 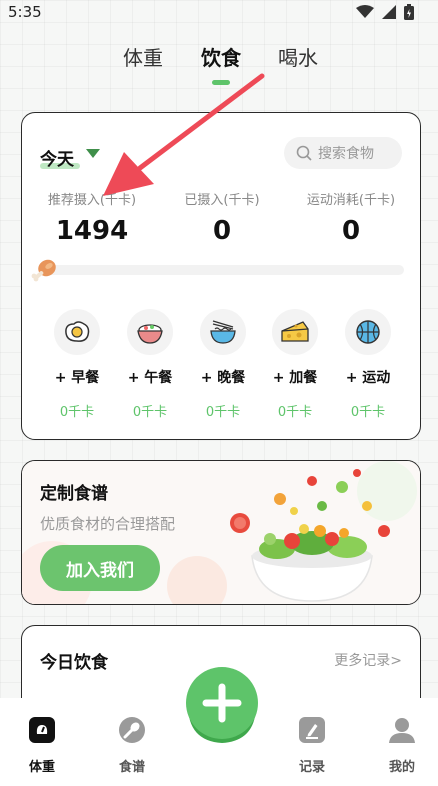 I want to click on egg-icon, so click(x=77, y=331).